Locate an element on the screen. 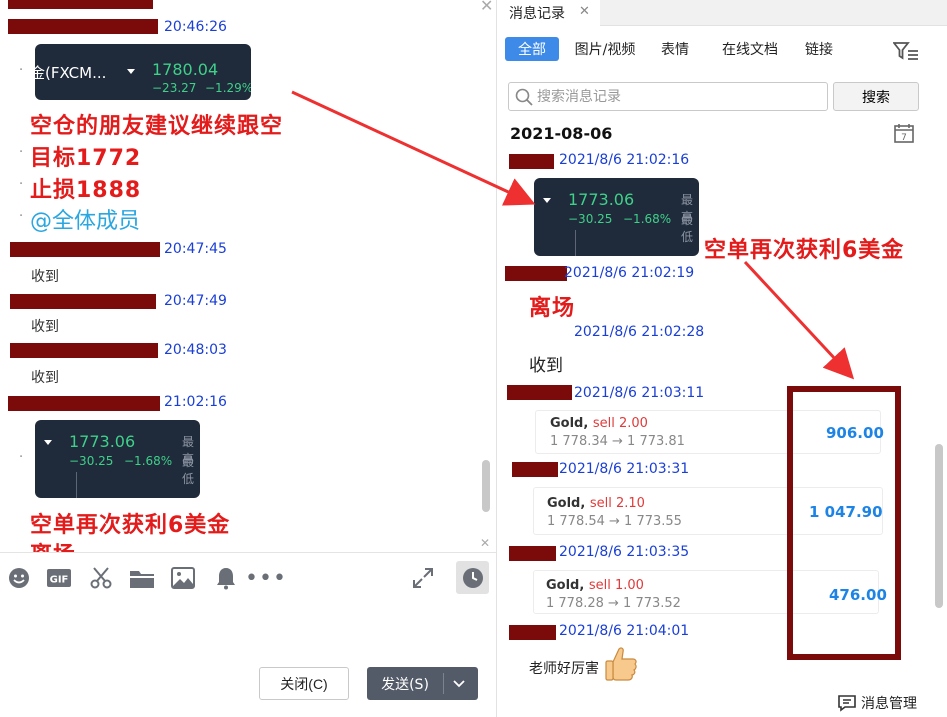 This screenshot has height=717, width=947. annotation-text: 空仓的朋友建议继续跟空 is located at coordinates (157, 126).